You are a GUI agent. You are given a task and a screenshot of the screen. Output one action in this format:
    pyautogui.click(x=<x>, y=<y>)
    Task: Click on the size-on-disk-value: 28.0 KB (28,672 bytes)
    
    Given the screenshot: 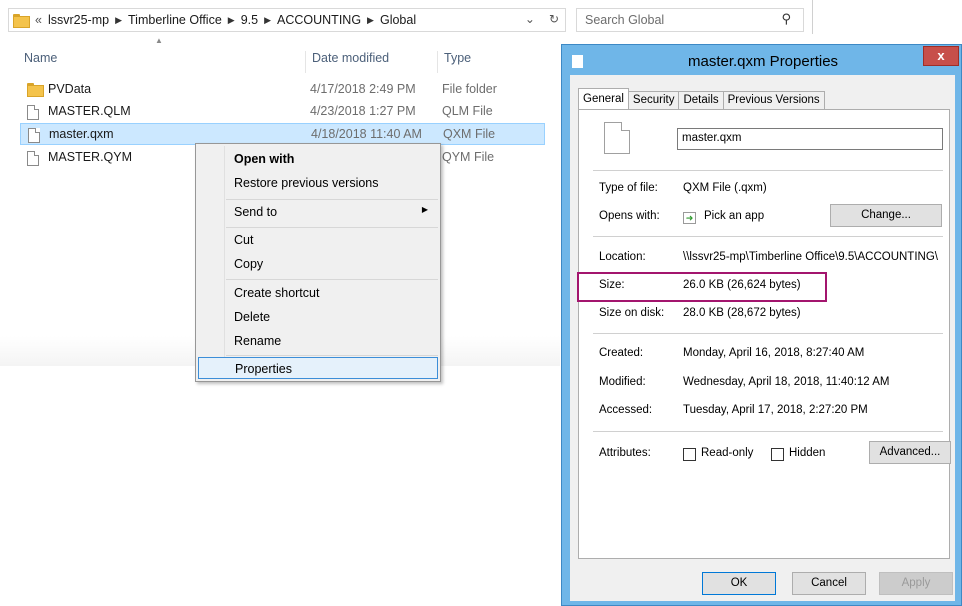 What is the action you would take?
    pyautogui.click(x=742, y=313)
    